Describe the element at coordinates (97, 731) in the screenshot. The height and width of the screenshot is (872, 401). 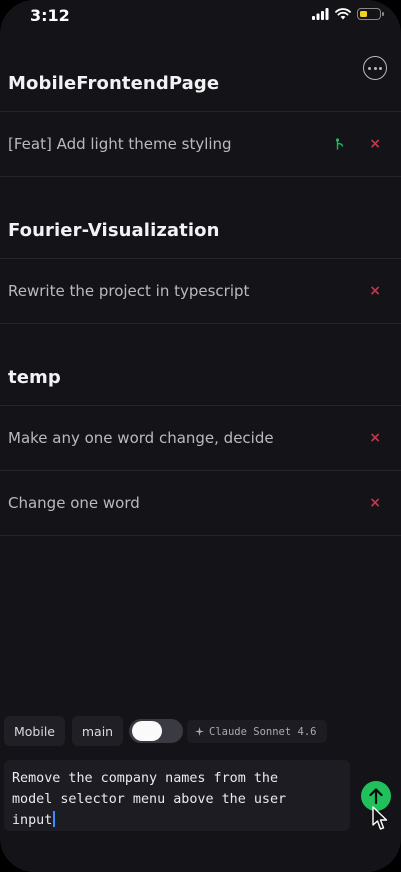
I see `branch-chip: main` at that location.